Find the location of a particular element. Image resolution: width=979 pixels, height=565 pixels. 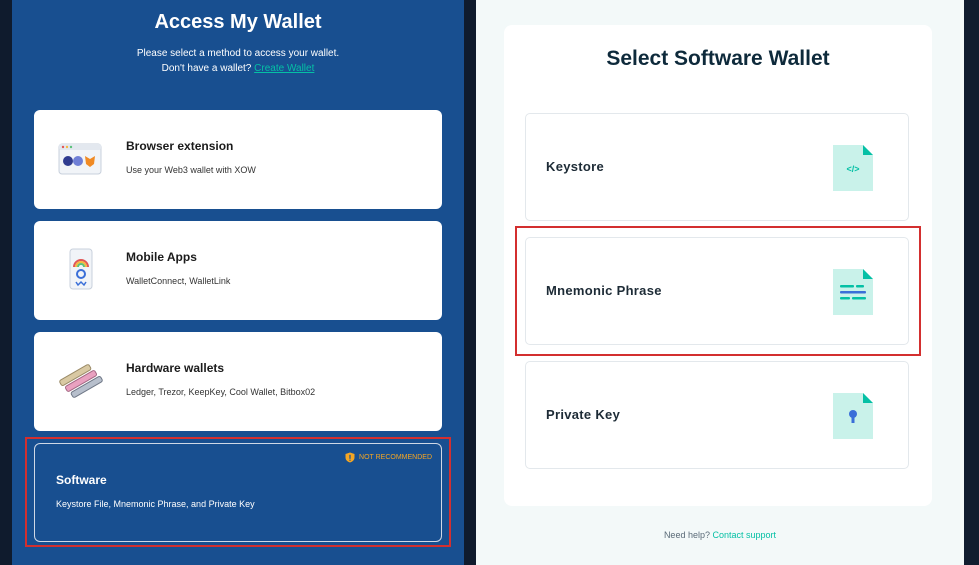

create-wallet-link: Create Wallet is located at coordinates (284, 68).